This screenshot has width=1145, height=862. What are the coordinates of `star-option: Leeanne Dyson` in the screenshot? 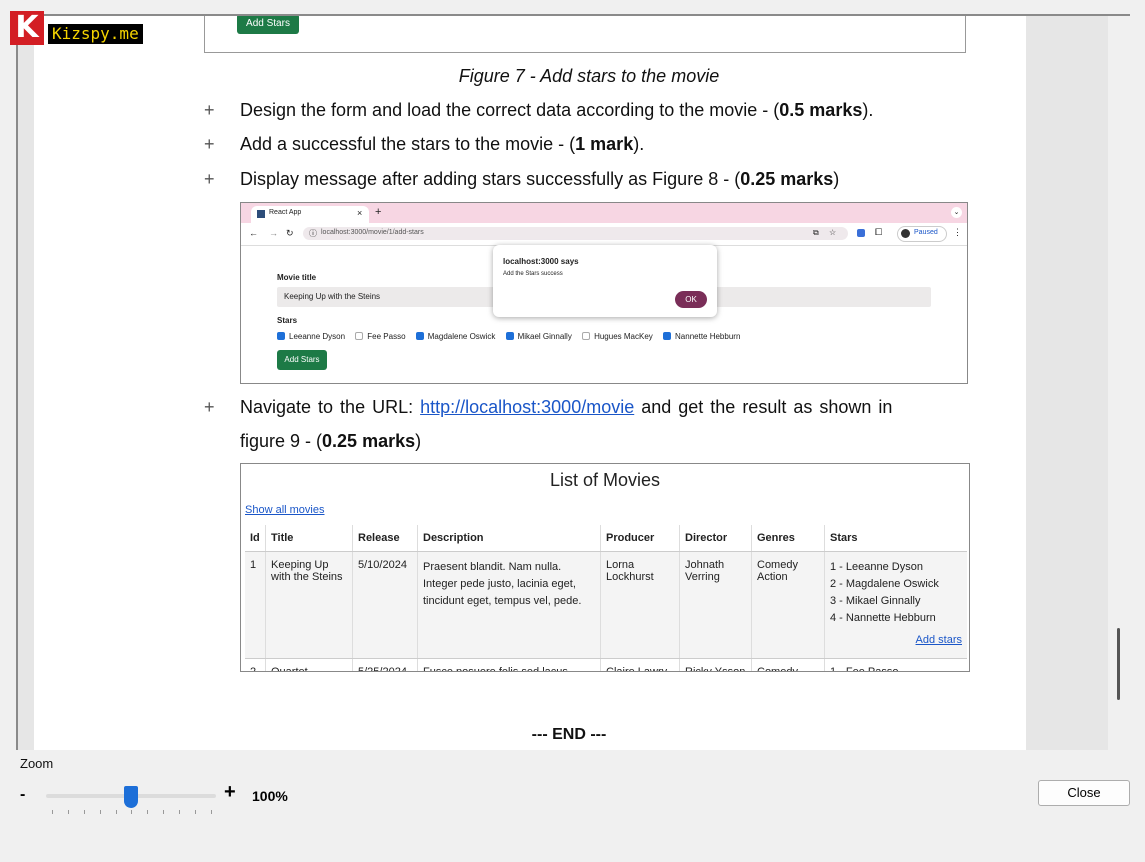 It's located at (311, 336).